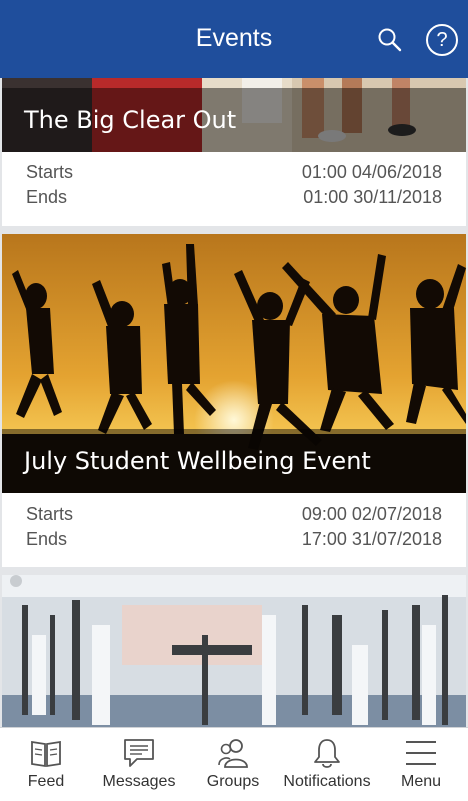 This screenshot has width=468, height=801. Describe the element at coordinates (233, 781) in the screenshot. I see `tab-label: Groups` at that location.